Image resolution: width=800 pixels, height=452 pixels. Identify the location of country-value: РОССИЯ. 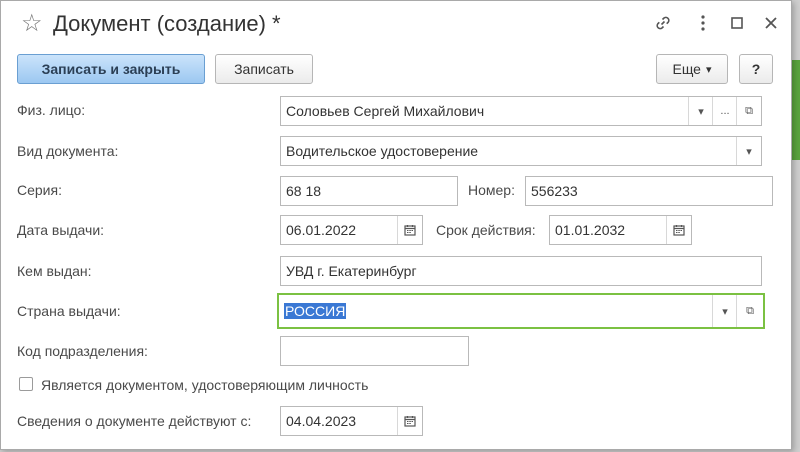
(315, 311).